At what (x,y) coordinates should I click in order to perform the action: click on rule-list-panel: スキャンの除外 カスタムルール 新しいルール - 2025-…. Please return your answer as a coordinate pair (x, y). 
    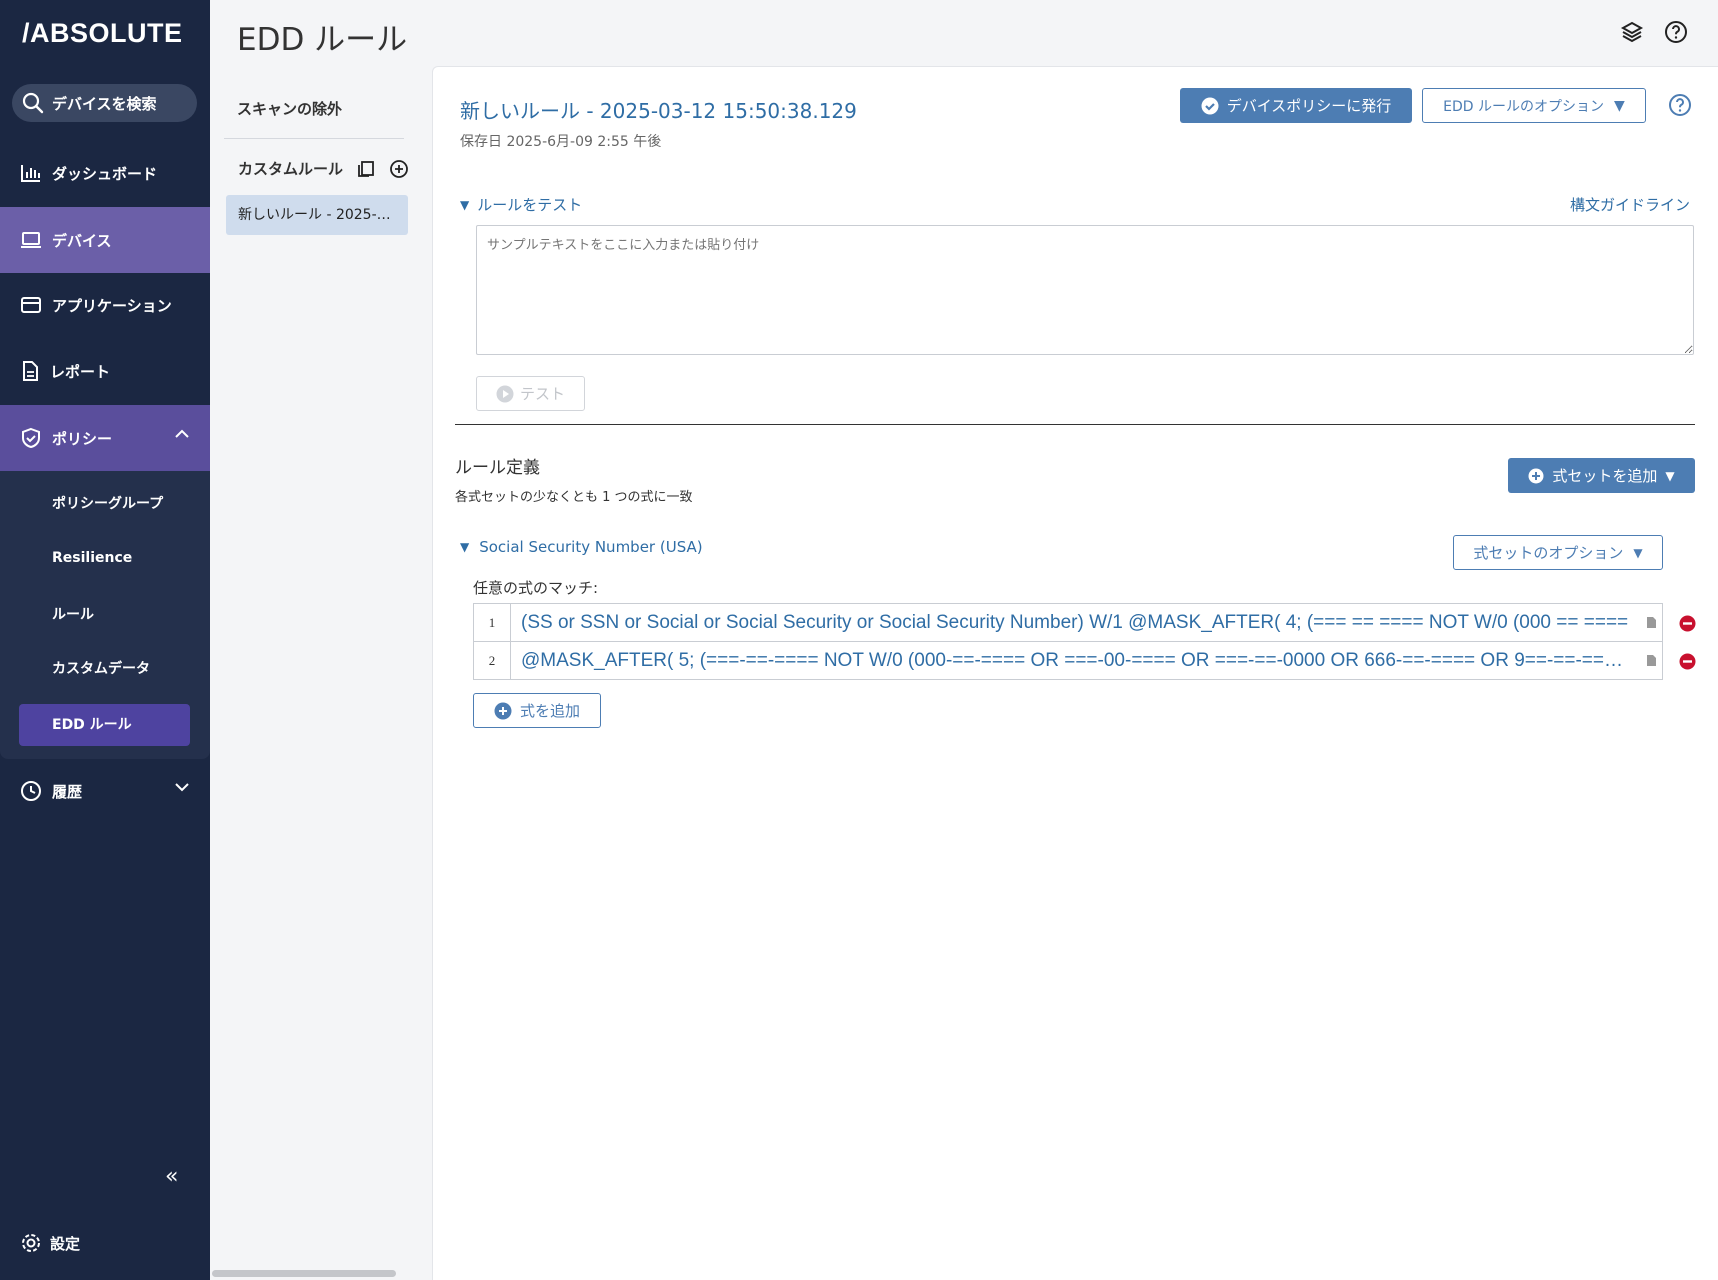
    Looking at the image, I should click on (310, 673).